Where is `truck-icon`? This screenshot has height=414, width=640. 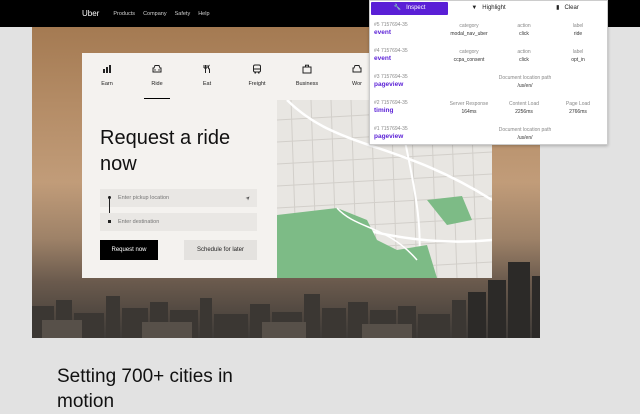 truck-icon is located at coordinates (257, 69).